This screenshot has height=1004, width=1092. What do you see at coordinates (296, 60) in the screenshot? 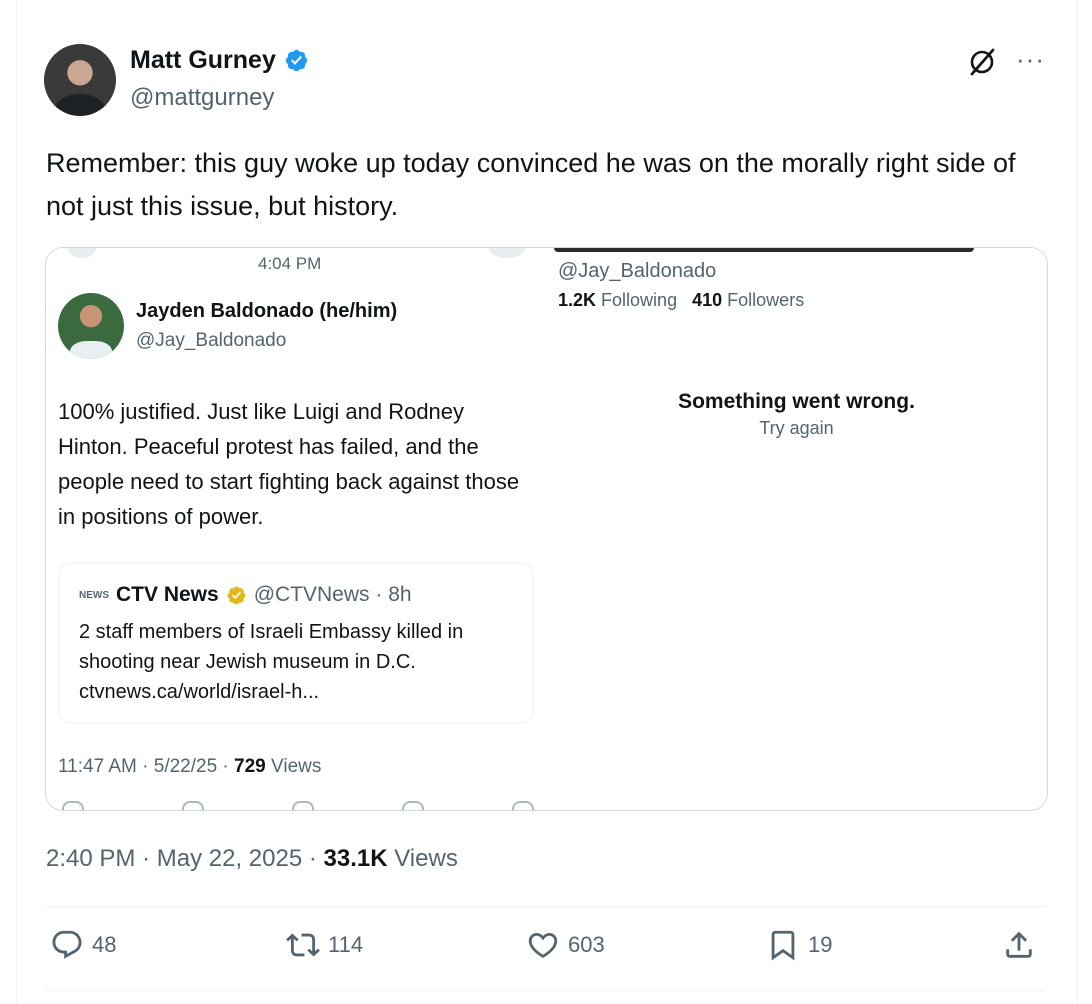
I see `verified-badge-icon` at bounding box center [296, 60].